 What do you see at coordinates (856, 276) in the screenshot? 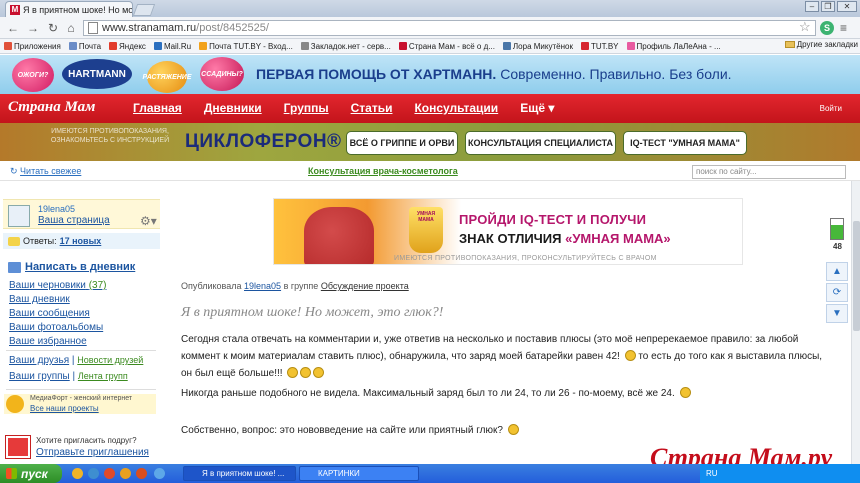
I see `scrollbar-thumb` at bounding box center [856, 276].